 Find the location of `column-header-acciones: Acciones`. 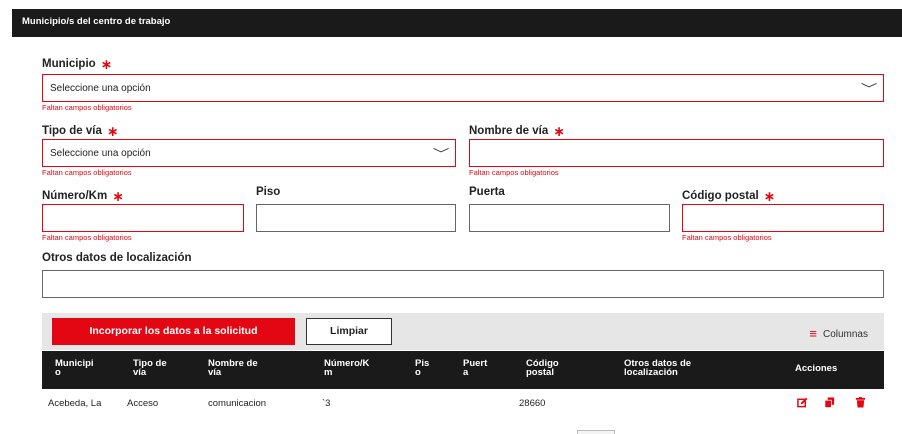

column-header-acciones: Acciones is located at coordinates (816, 368).